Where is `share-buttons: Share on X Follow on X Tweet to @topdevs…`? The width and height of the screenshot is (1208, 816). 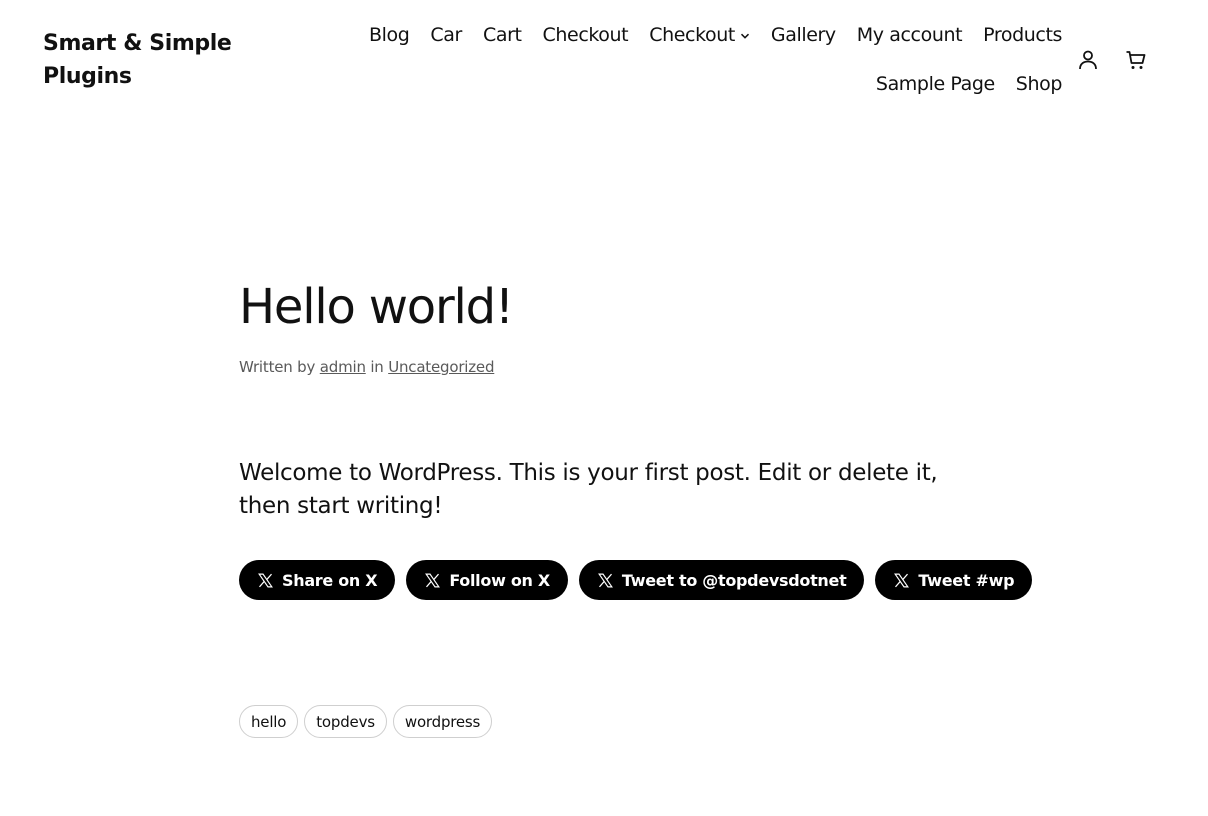
share-buttons: Share on X Follow on X Tweet to @topdevs… is located at coordinates (636, 580).